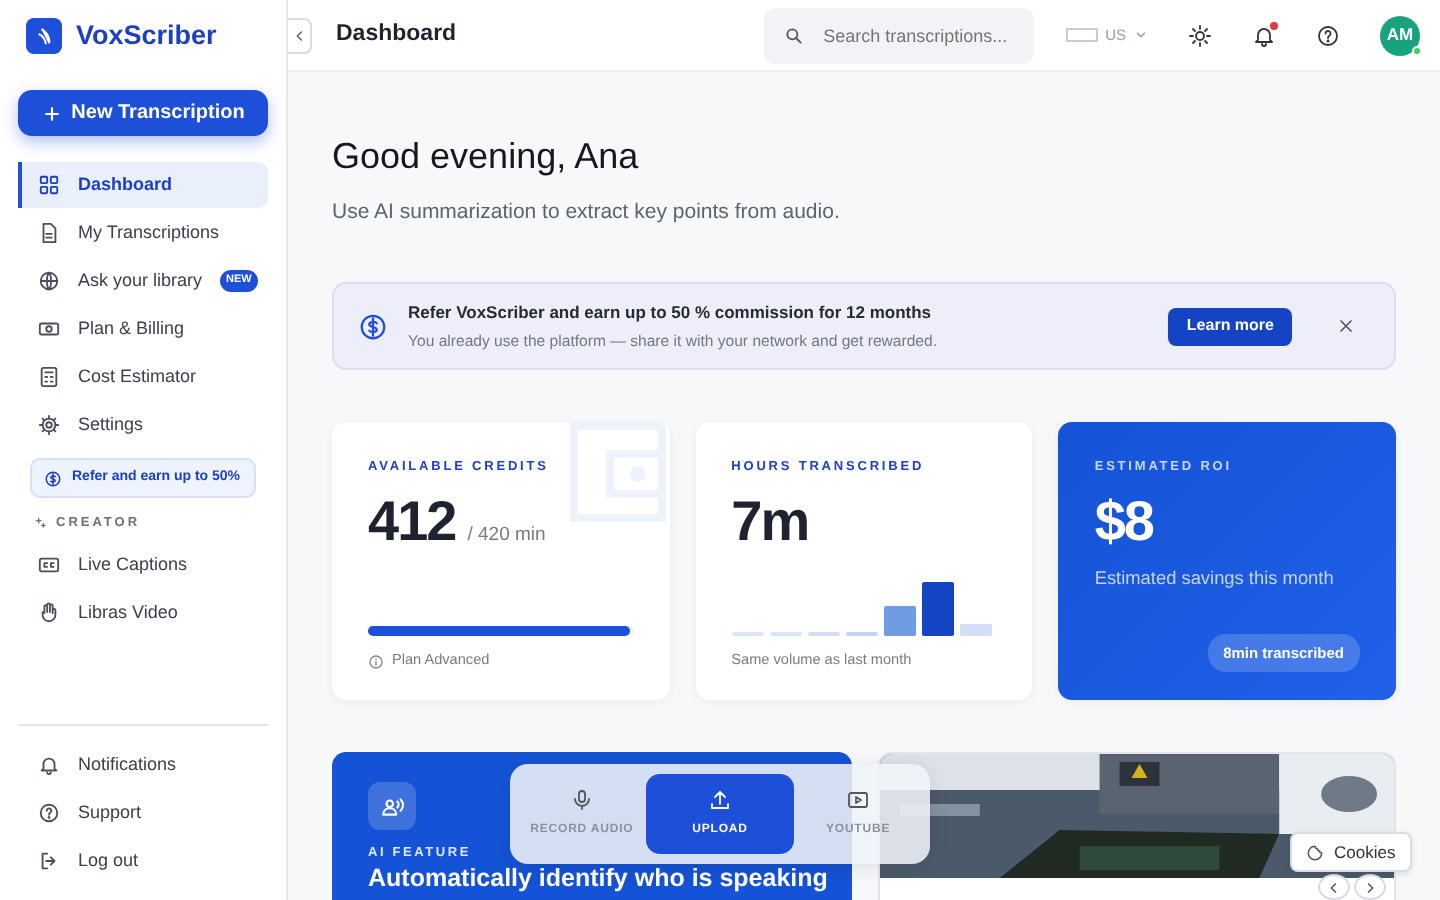  Describe the element at coordinates (49, 233) in the screenshot. I see `document-icon` at that location.